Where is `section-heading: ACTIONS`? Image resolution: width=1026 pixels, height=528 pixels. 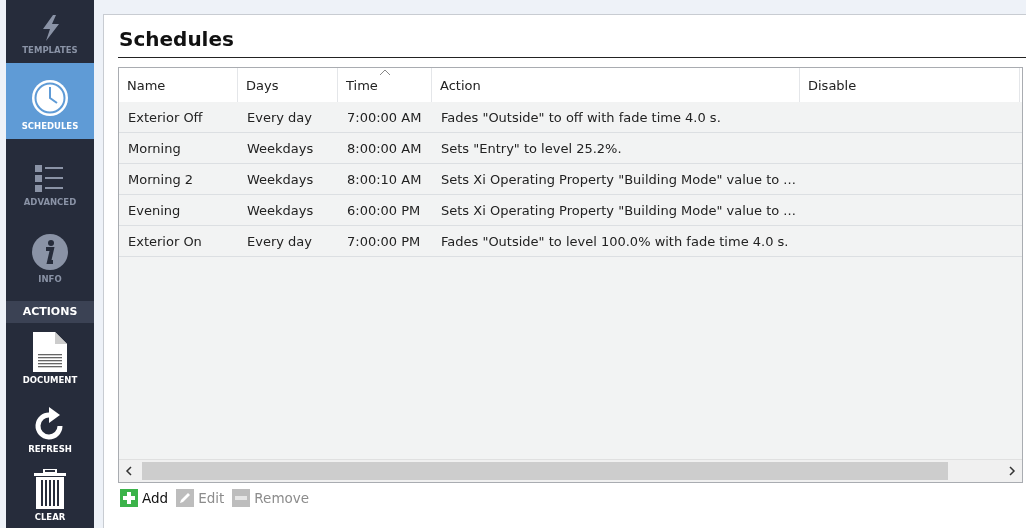 section-heading: ACTIONS is located at coordinates (50, 311).